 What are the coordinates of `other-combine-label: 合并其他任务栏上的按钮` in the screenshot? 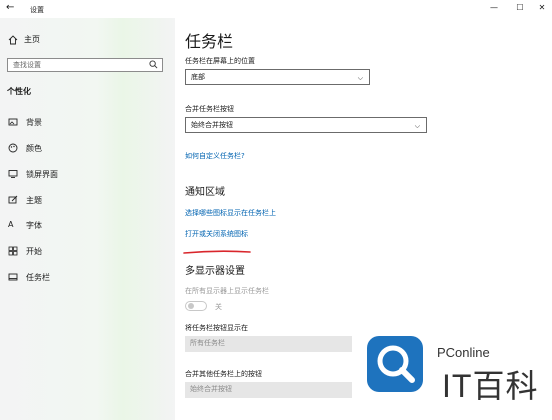 It's located at (223, 374).